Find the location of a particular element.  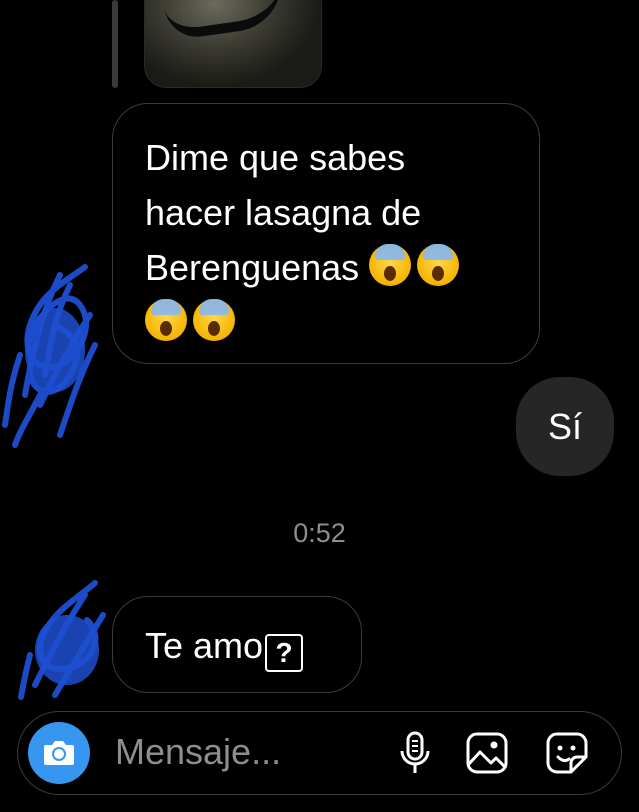

sticker-button is located at coordinates (567, 753).